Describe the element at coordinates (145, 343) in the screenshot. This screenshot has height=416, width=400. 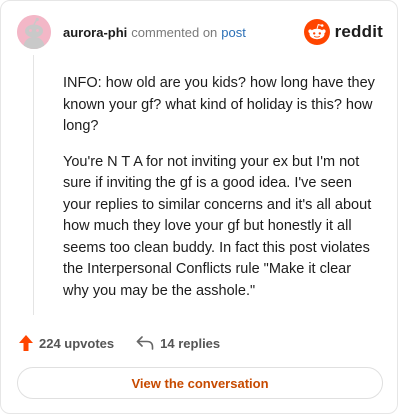
I see `reply-arrow-icon` at that location.